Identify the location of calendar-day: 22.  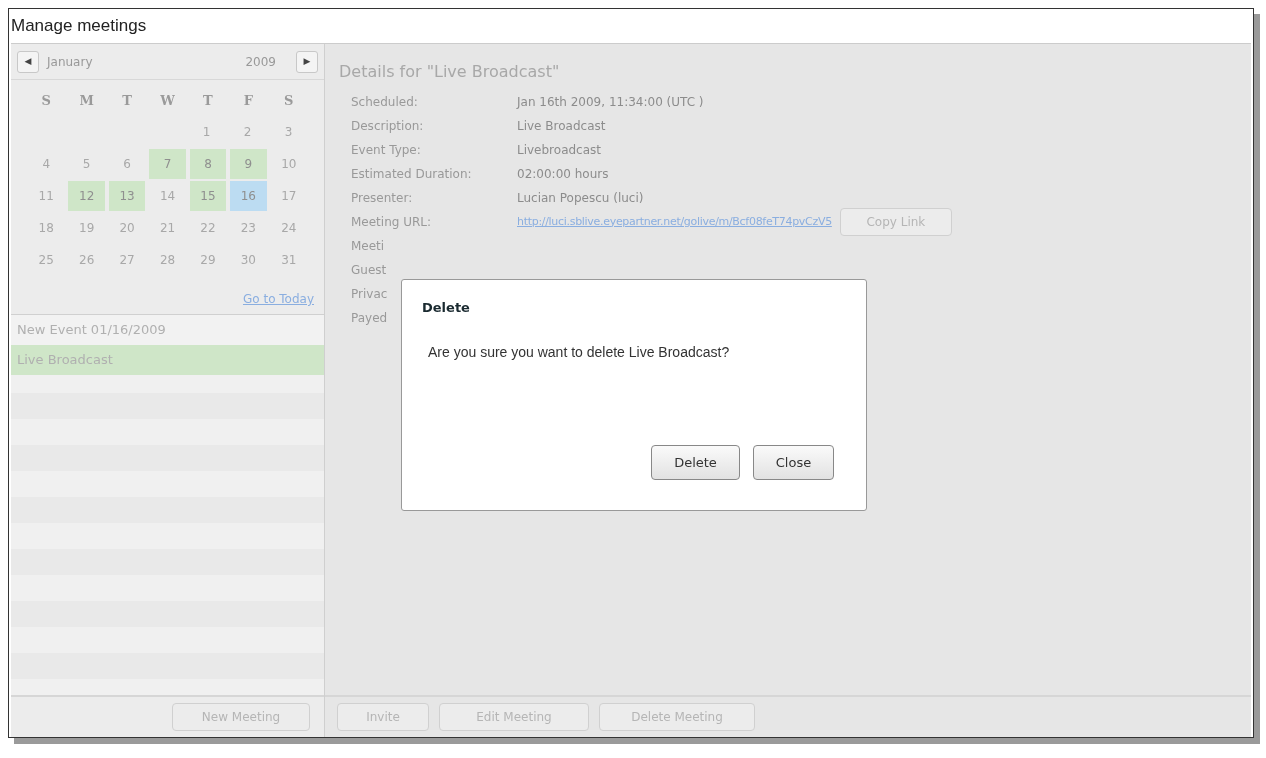
(208, 228).